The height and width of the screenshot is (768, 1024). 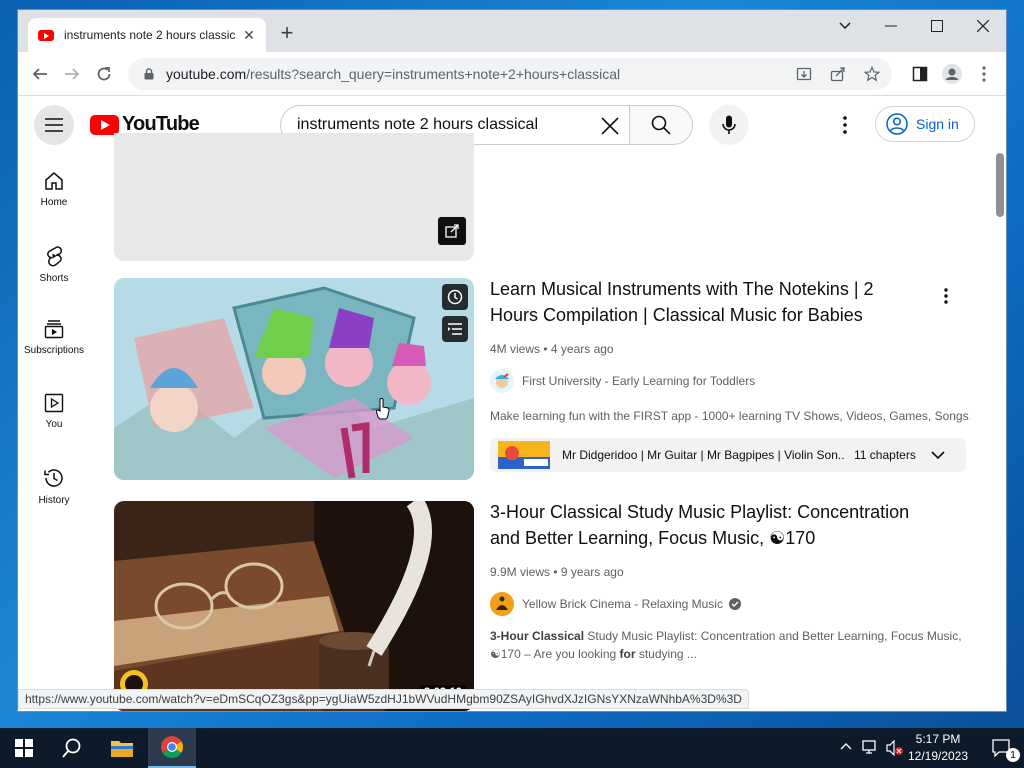 I want to click on video-action-menu-button, so click(x=946, y=296).